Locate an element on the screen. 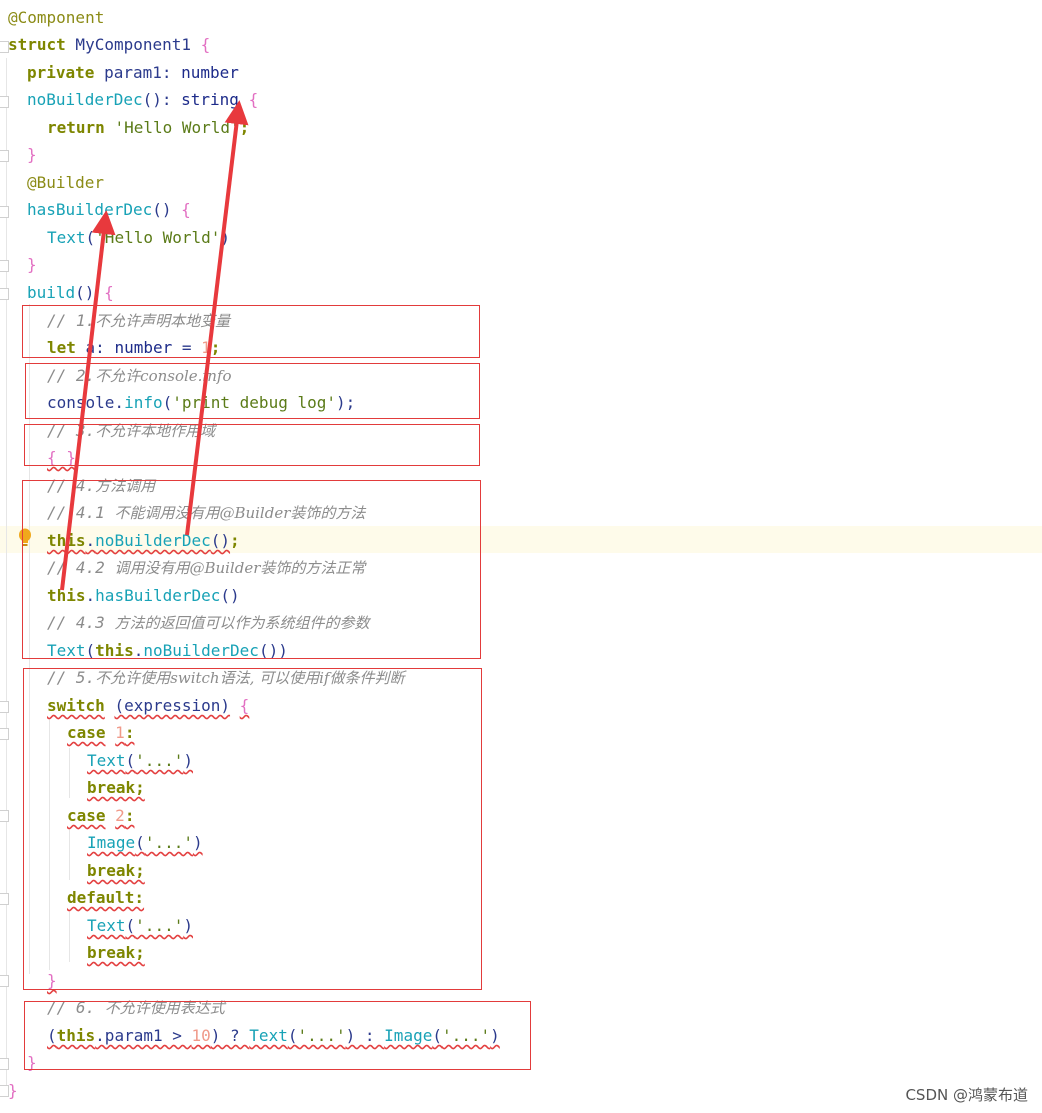 This screenshot has width=1042, height=1113. code-line: Text('Hello World') is located at coordinates (138, 237).